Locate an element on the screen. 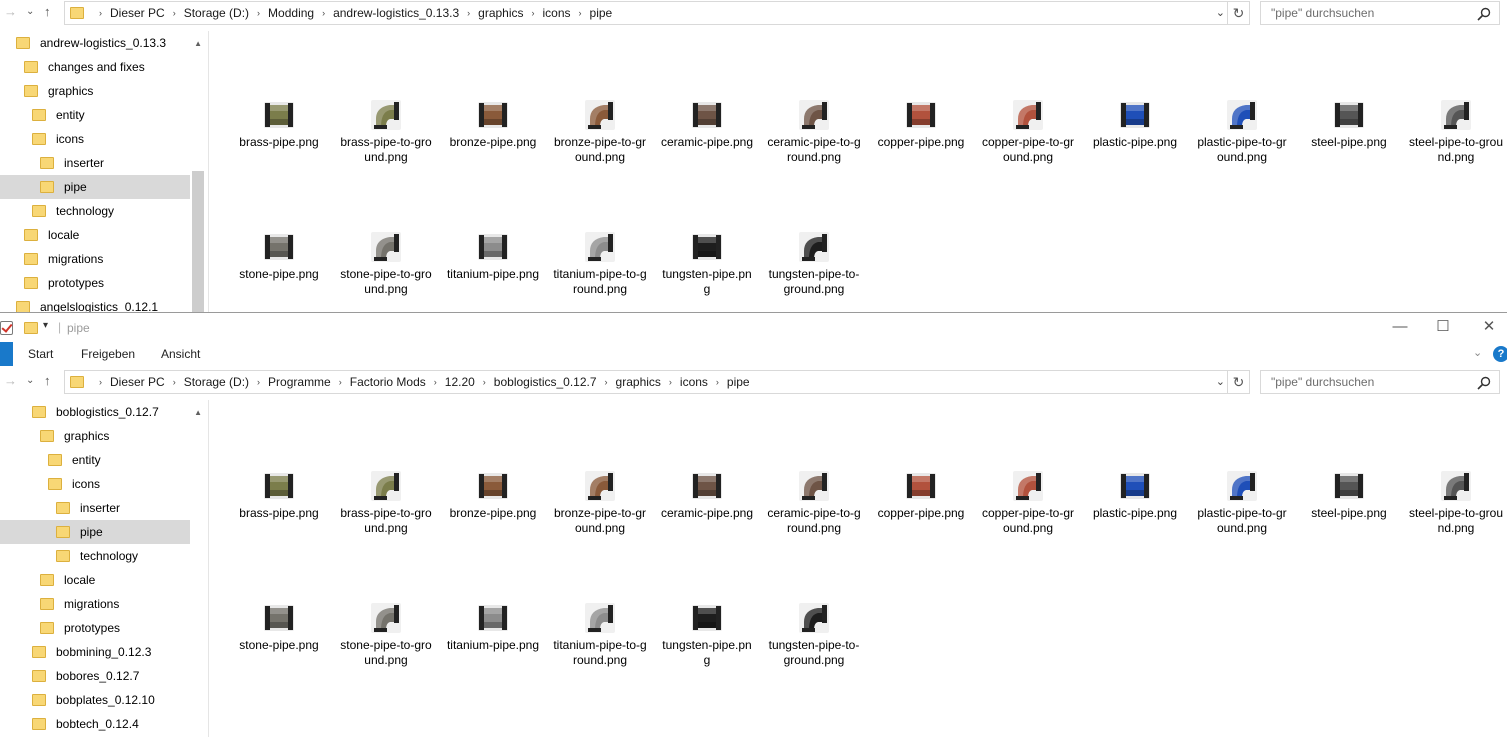 This screenshot has height=737, width=1507. close-button: ✕ is located at coordinates (1489, 327).